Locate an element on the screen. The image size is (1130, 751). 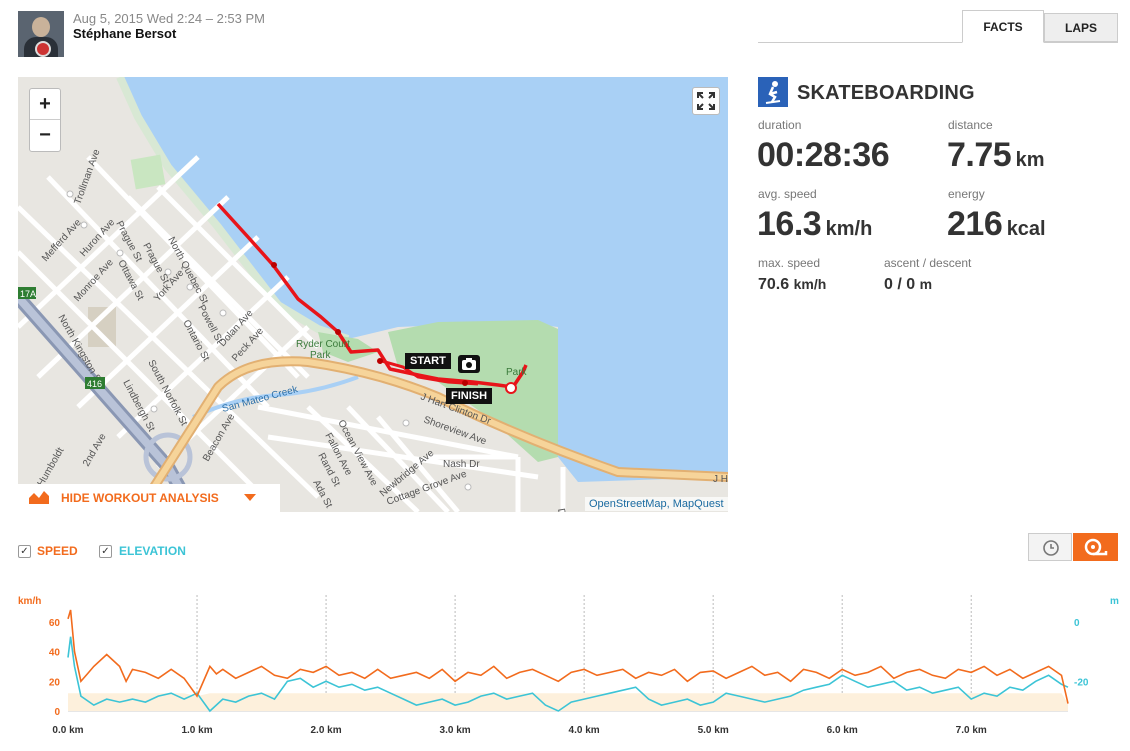
workout-date: Aug 5, 2015 Wed 2:24 – 2:53 PM is located at coordinates (169, 18).